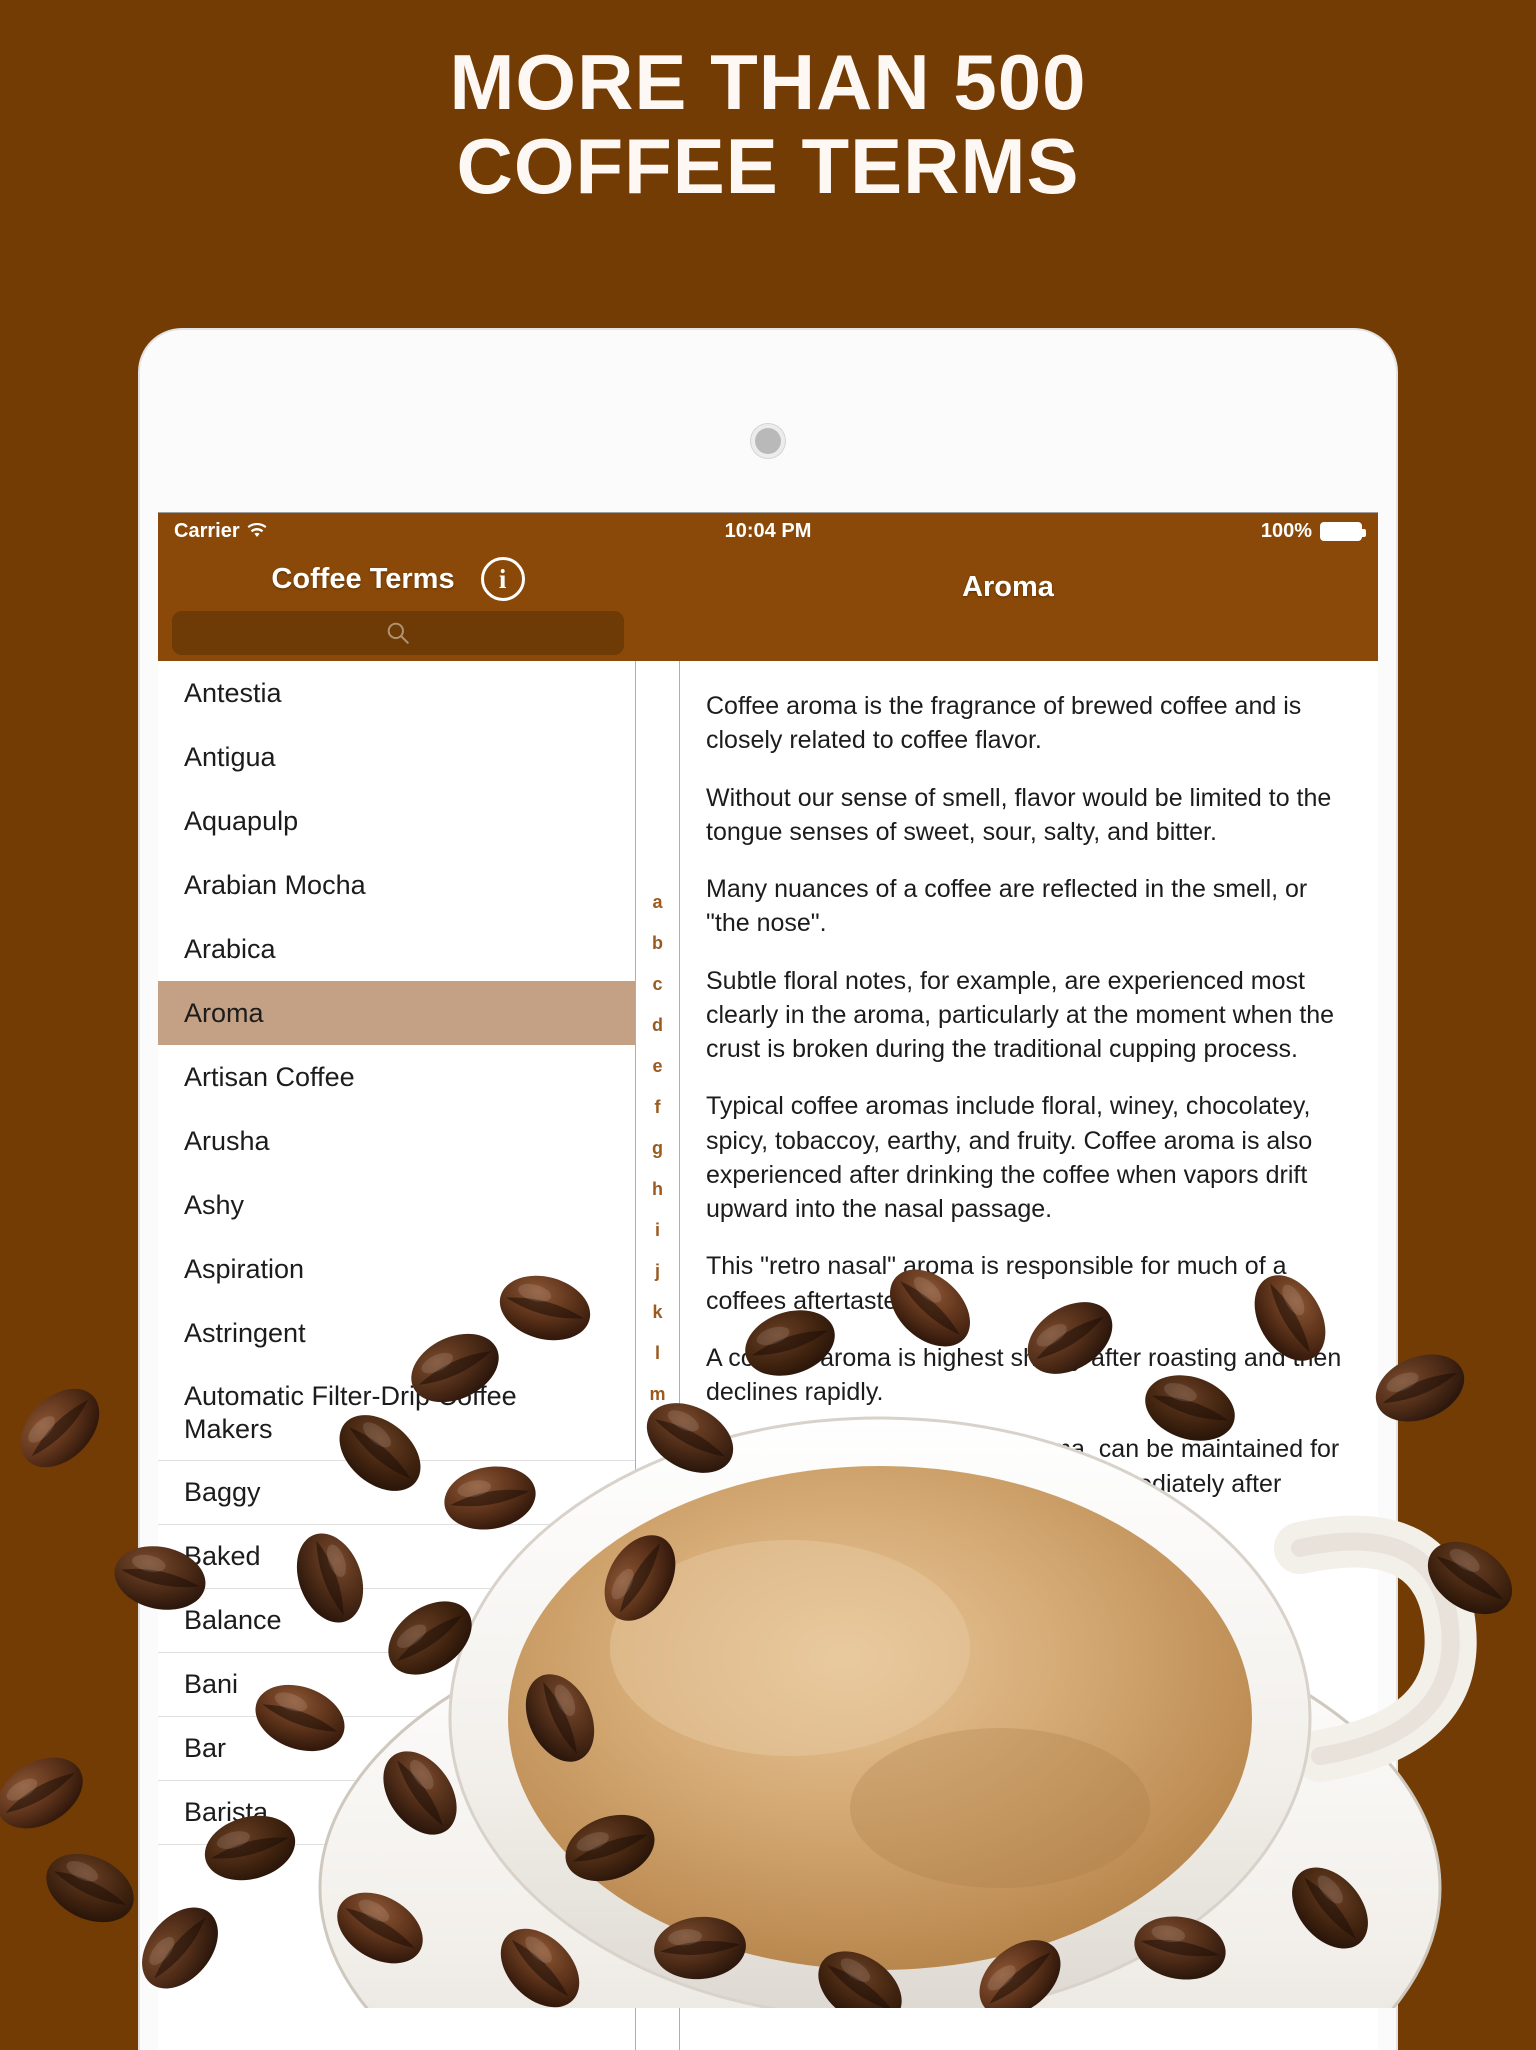  Describe the element at coordinates (657, 1025) in the screenshot. I see `index-letter: d` at that location.